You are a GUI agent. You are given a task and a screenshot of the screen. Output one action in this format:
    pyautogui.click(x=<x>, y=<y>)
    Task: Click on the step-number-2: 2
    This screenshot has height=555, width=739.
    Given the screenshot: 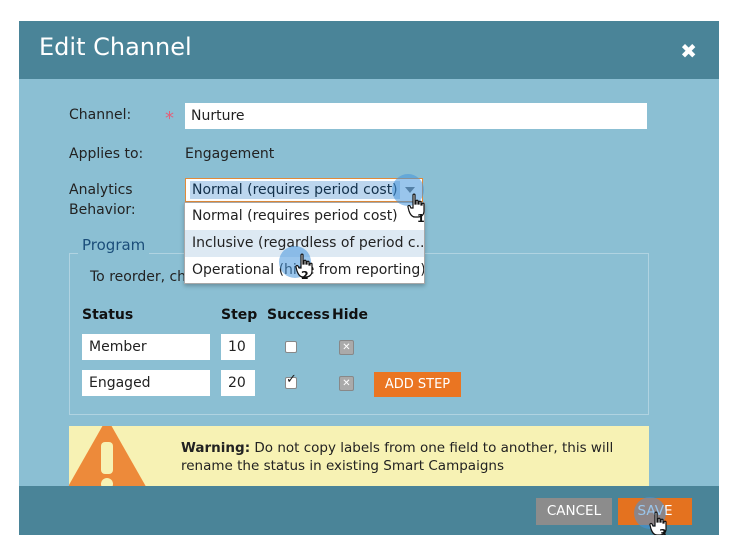 What is the action you would take?
    pyautogui.click(x=305, y=275)
    